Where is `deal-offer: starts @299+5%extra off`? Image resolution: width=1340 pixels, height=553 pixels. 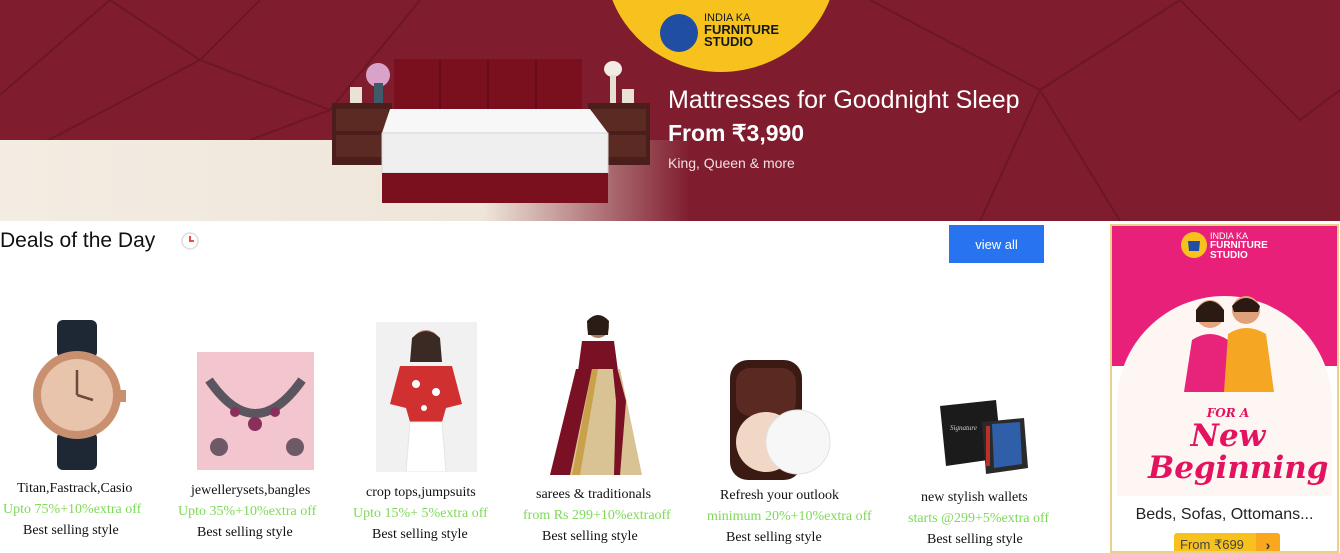 deal-offer: starts @299+5%extra off is located at coordinates (979, 518).